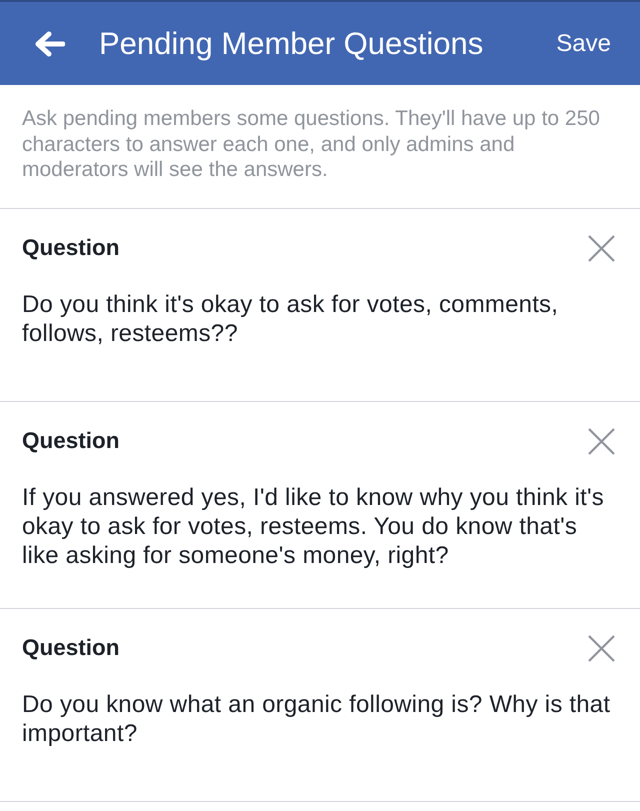 This screenshot has height=811, width=640. Describe the element at coordinates (311, 144) in the screenshot. I see `description-text: Ask pending members some questions. They'll have up to 250 characters to answer each one, and only admins and moderators will see the answers.` at that location.